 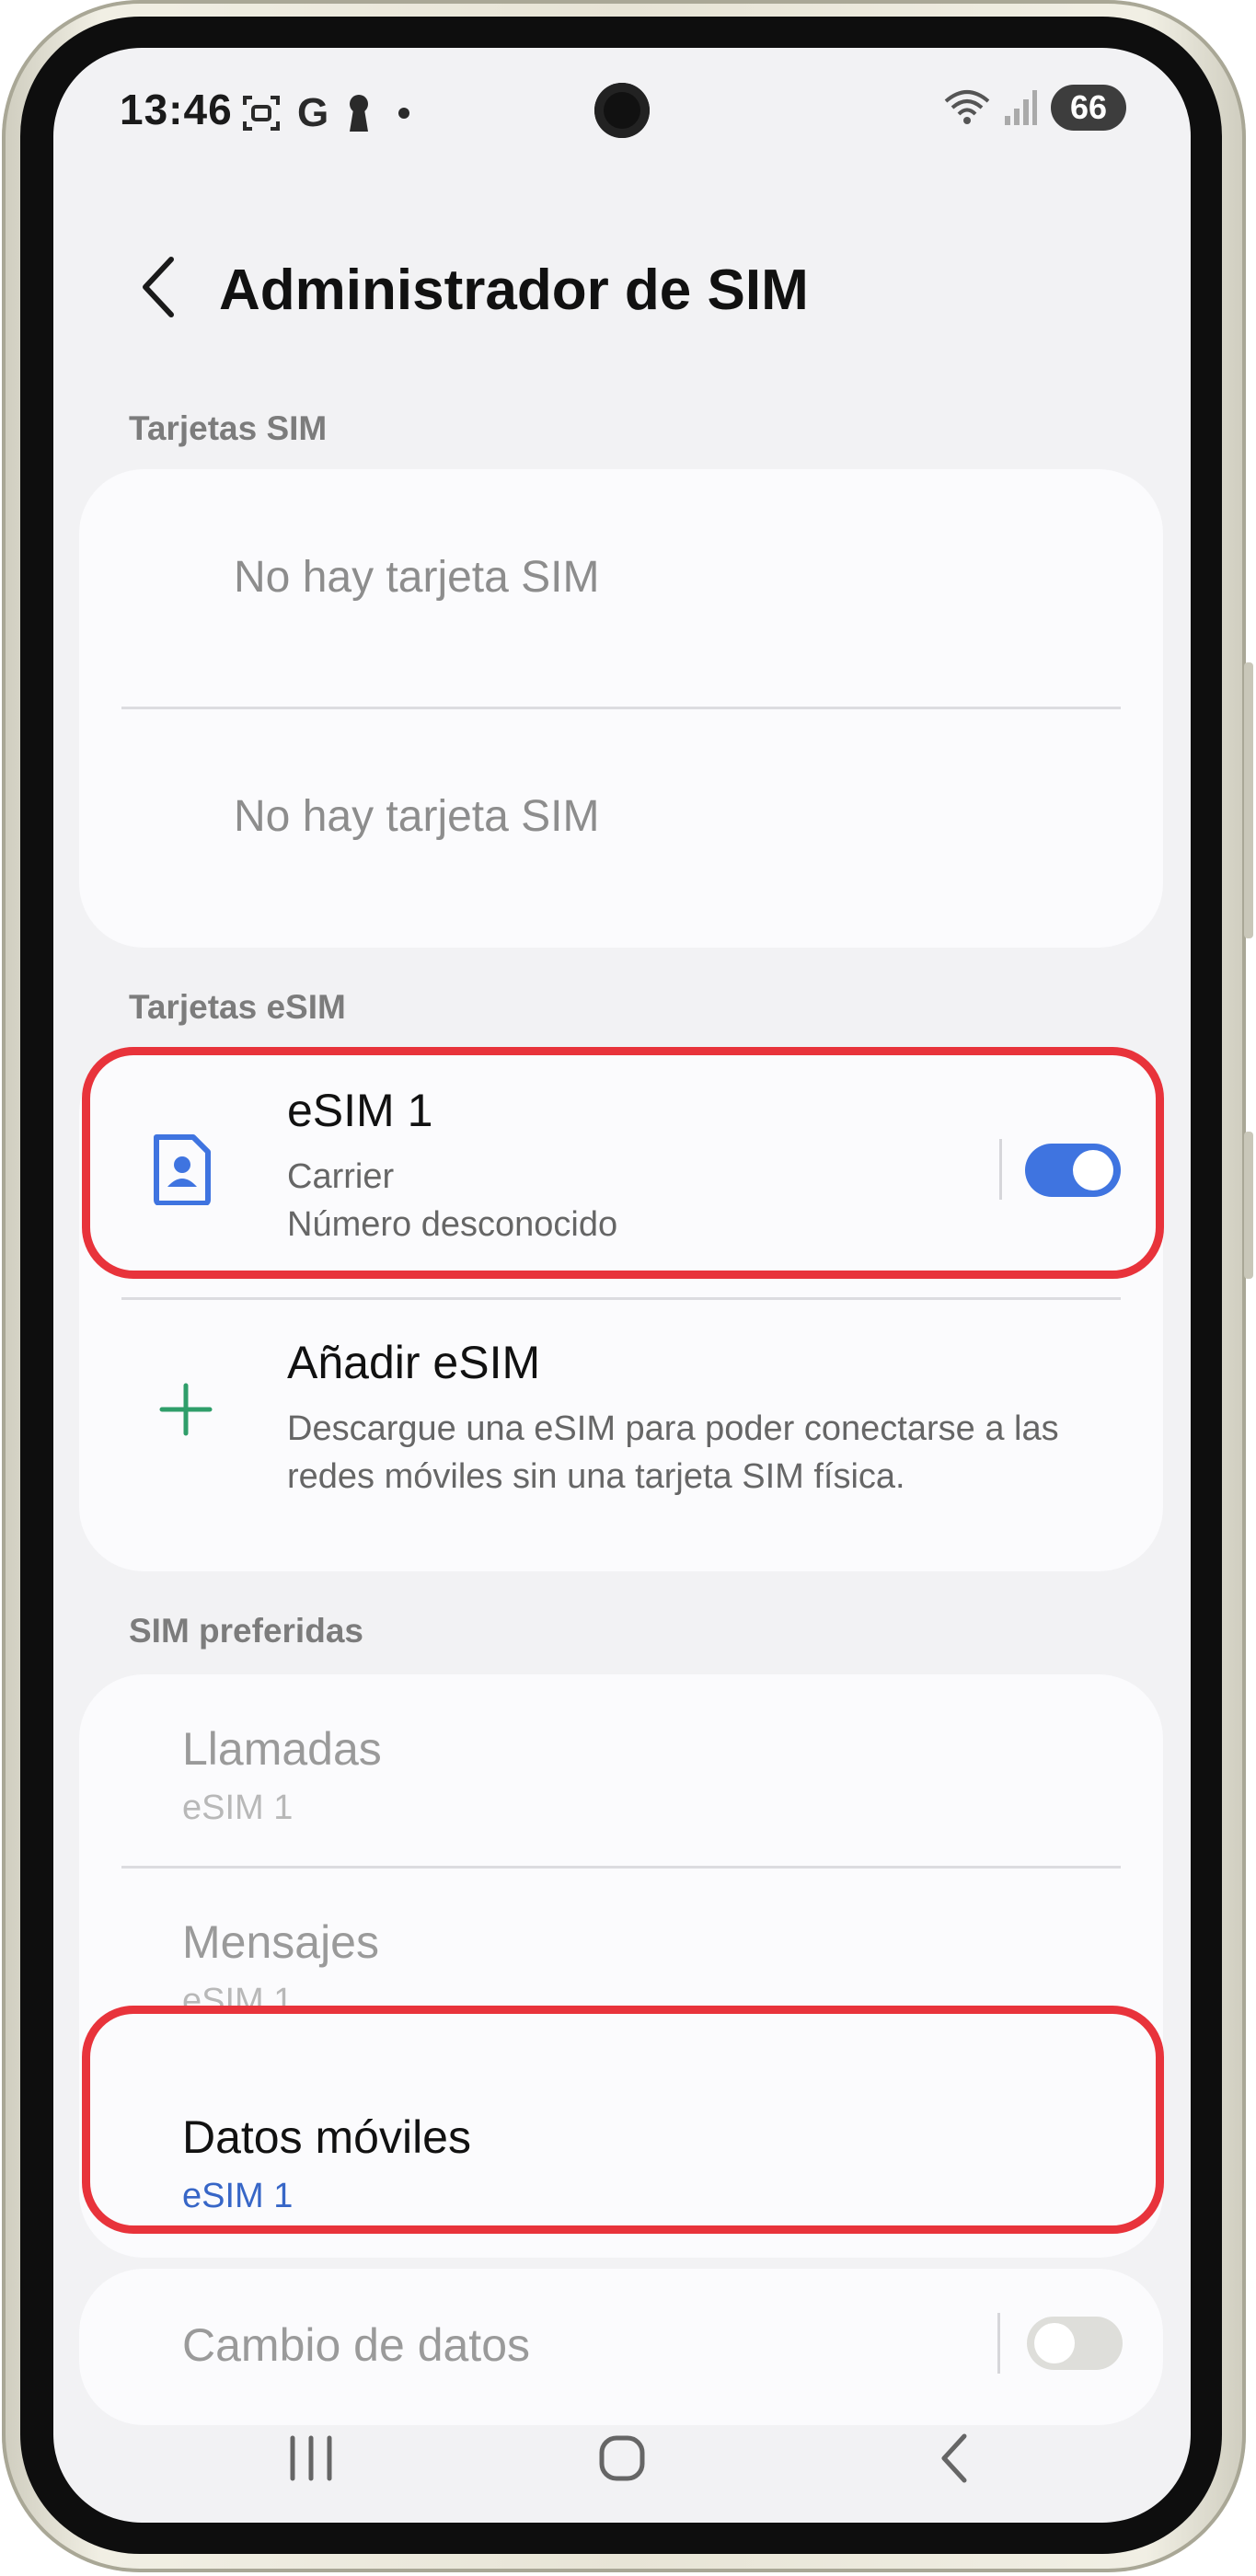 What do you see at coordinates (280, 1942) in the screenshot?
I see `messages-title: Mensajes` at bounding box center [280, 1942].